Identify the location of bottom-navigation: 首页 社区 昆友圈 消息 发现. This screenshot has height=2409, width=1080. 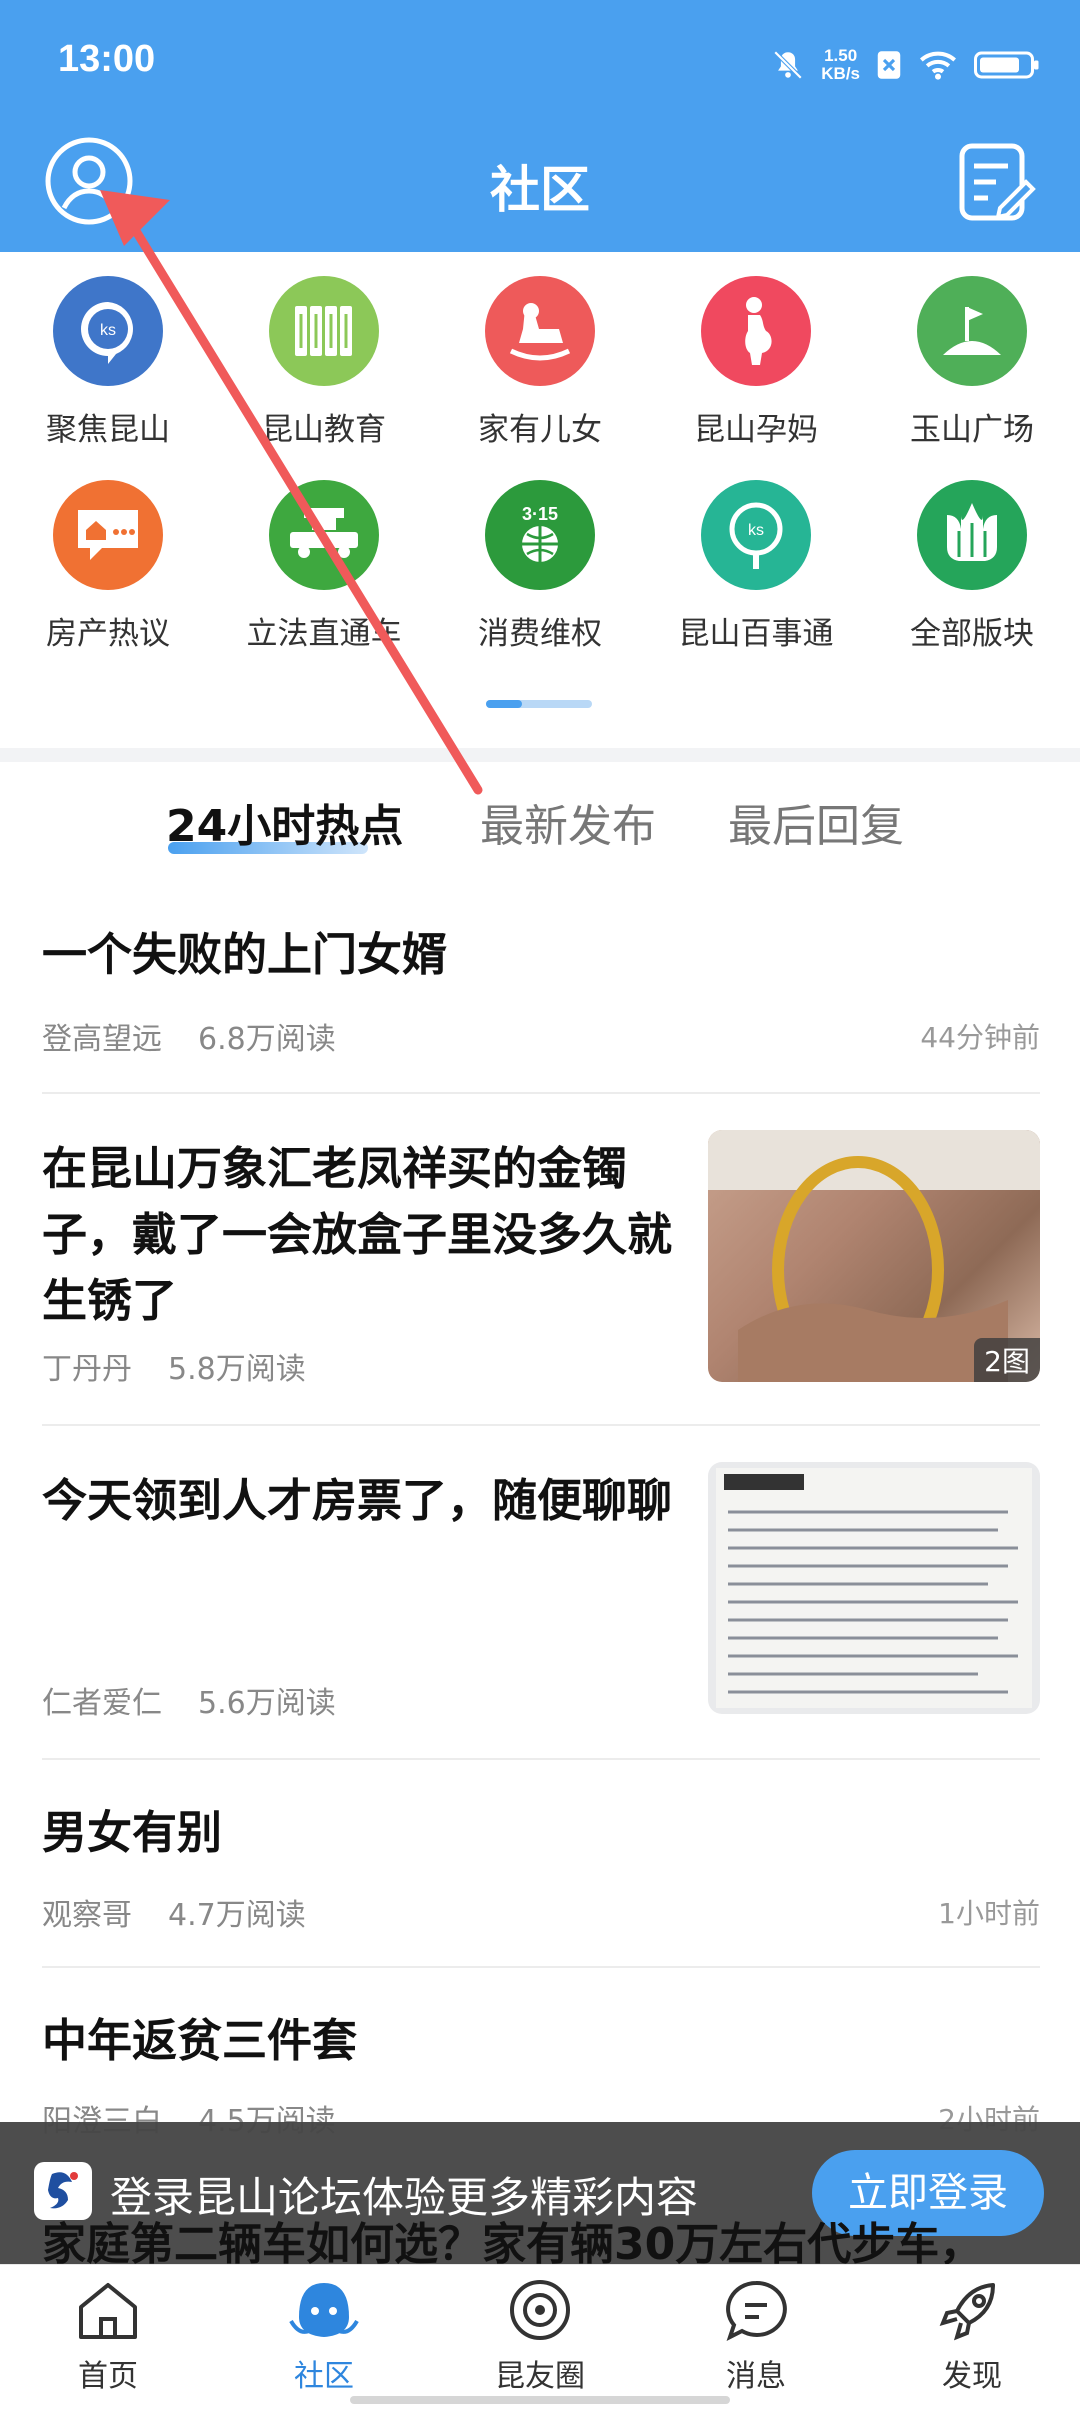
(540, 2336).